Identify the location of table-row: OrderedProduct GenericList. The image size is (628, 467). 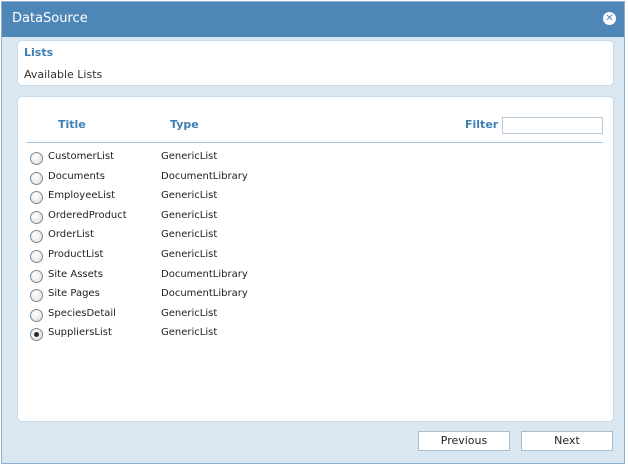
(320, 218).